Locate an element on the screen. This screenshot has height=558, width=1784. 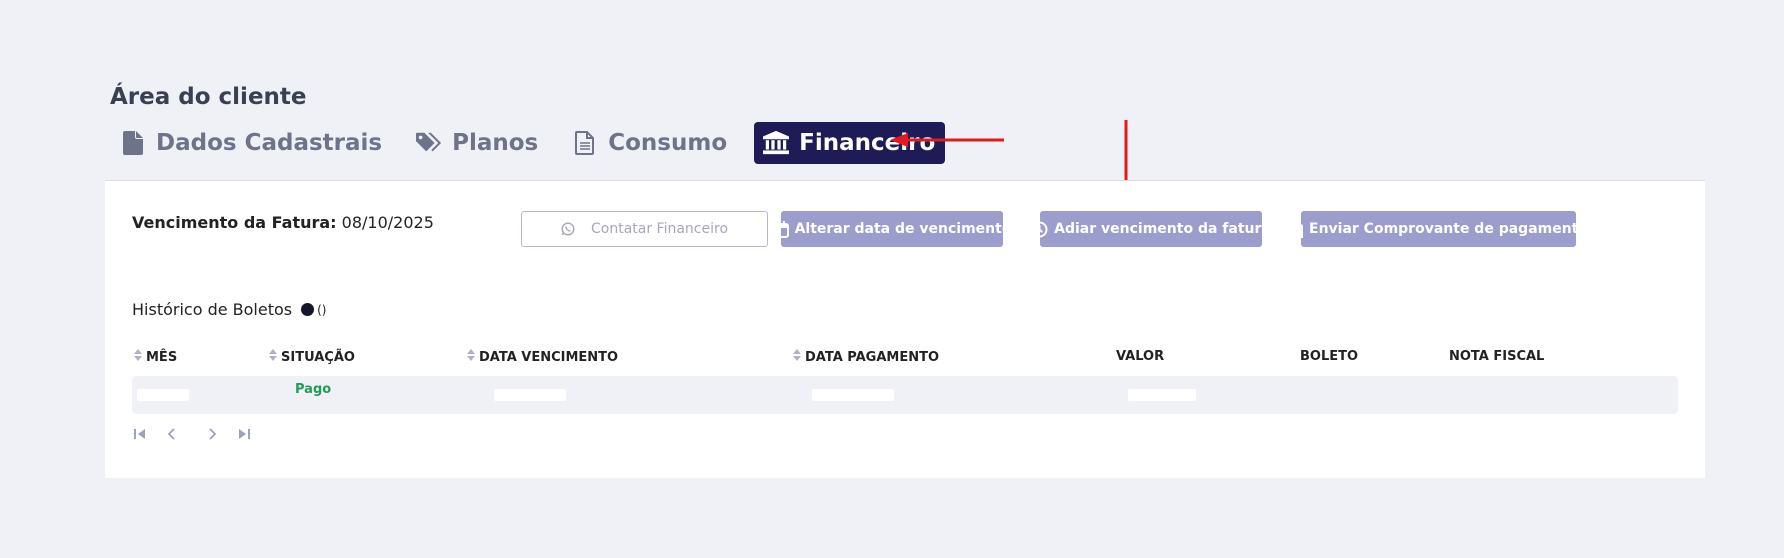
column-label: NOTA FISCAL is located at coordinates (1497, 356).